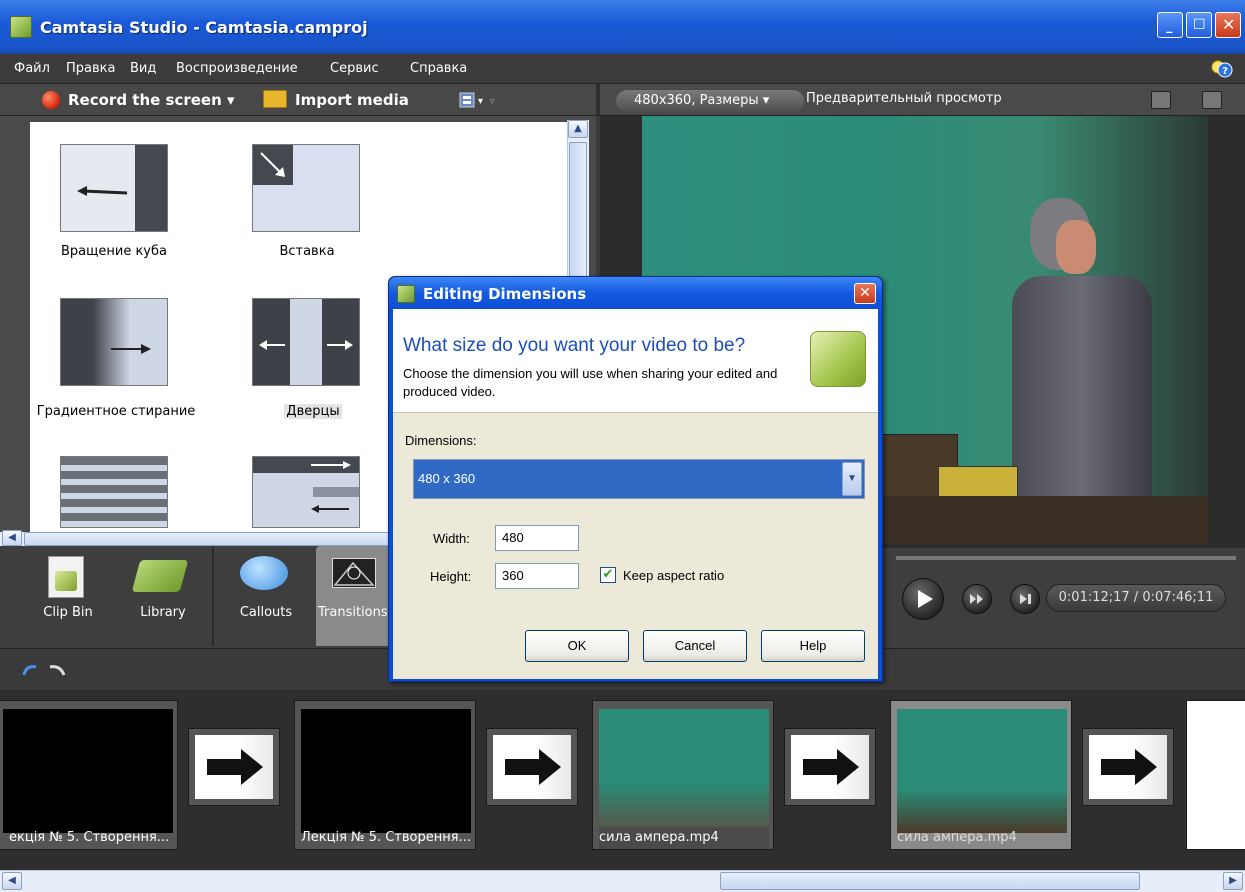 The height and width of the screenshot is (892, 1245). Describe the element at coordinates (813, 646) in the screenshot. I see `help-button: Help` at that location.